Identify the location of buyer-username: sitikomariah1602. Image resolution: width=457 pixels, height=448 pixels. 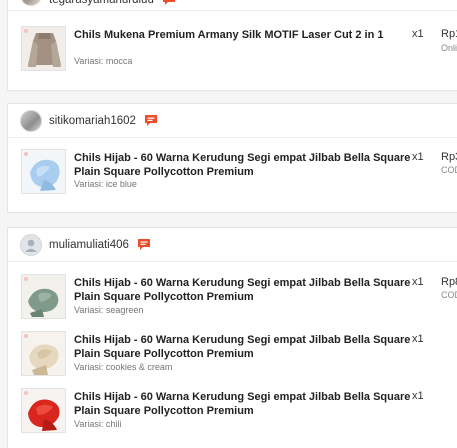
(92, 121).